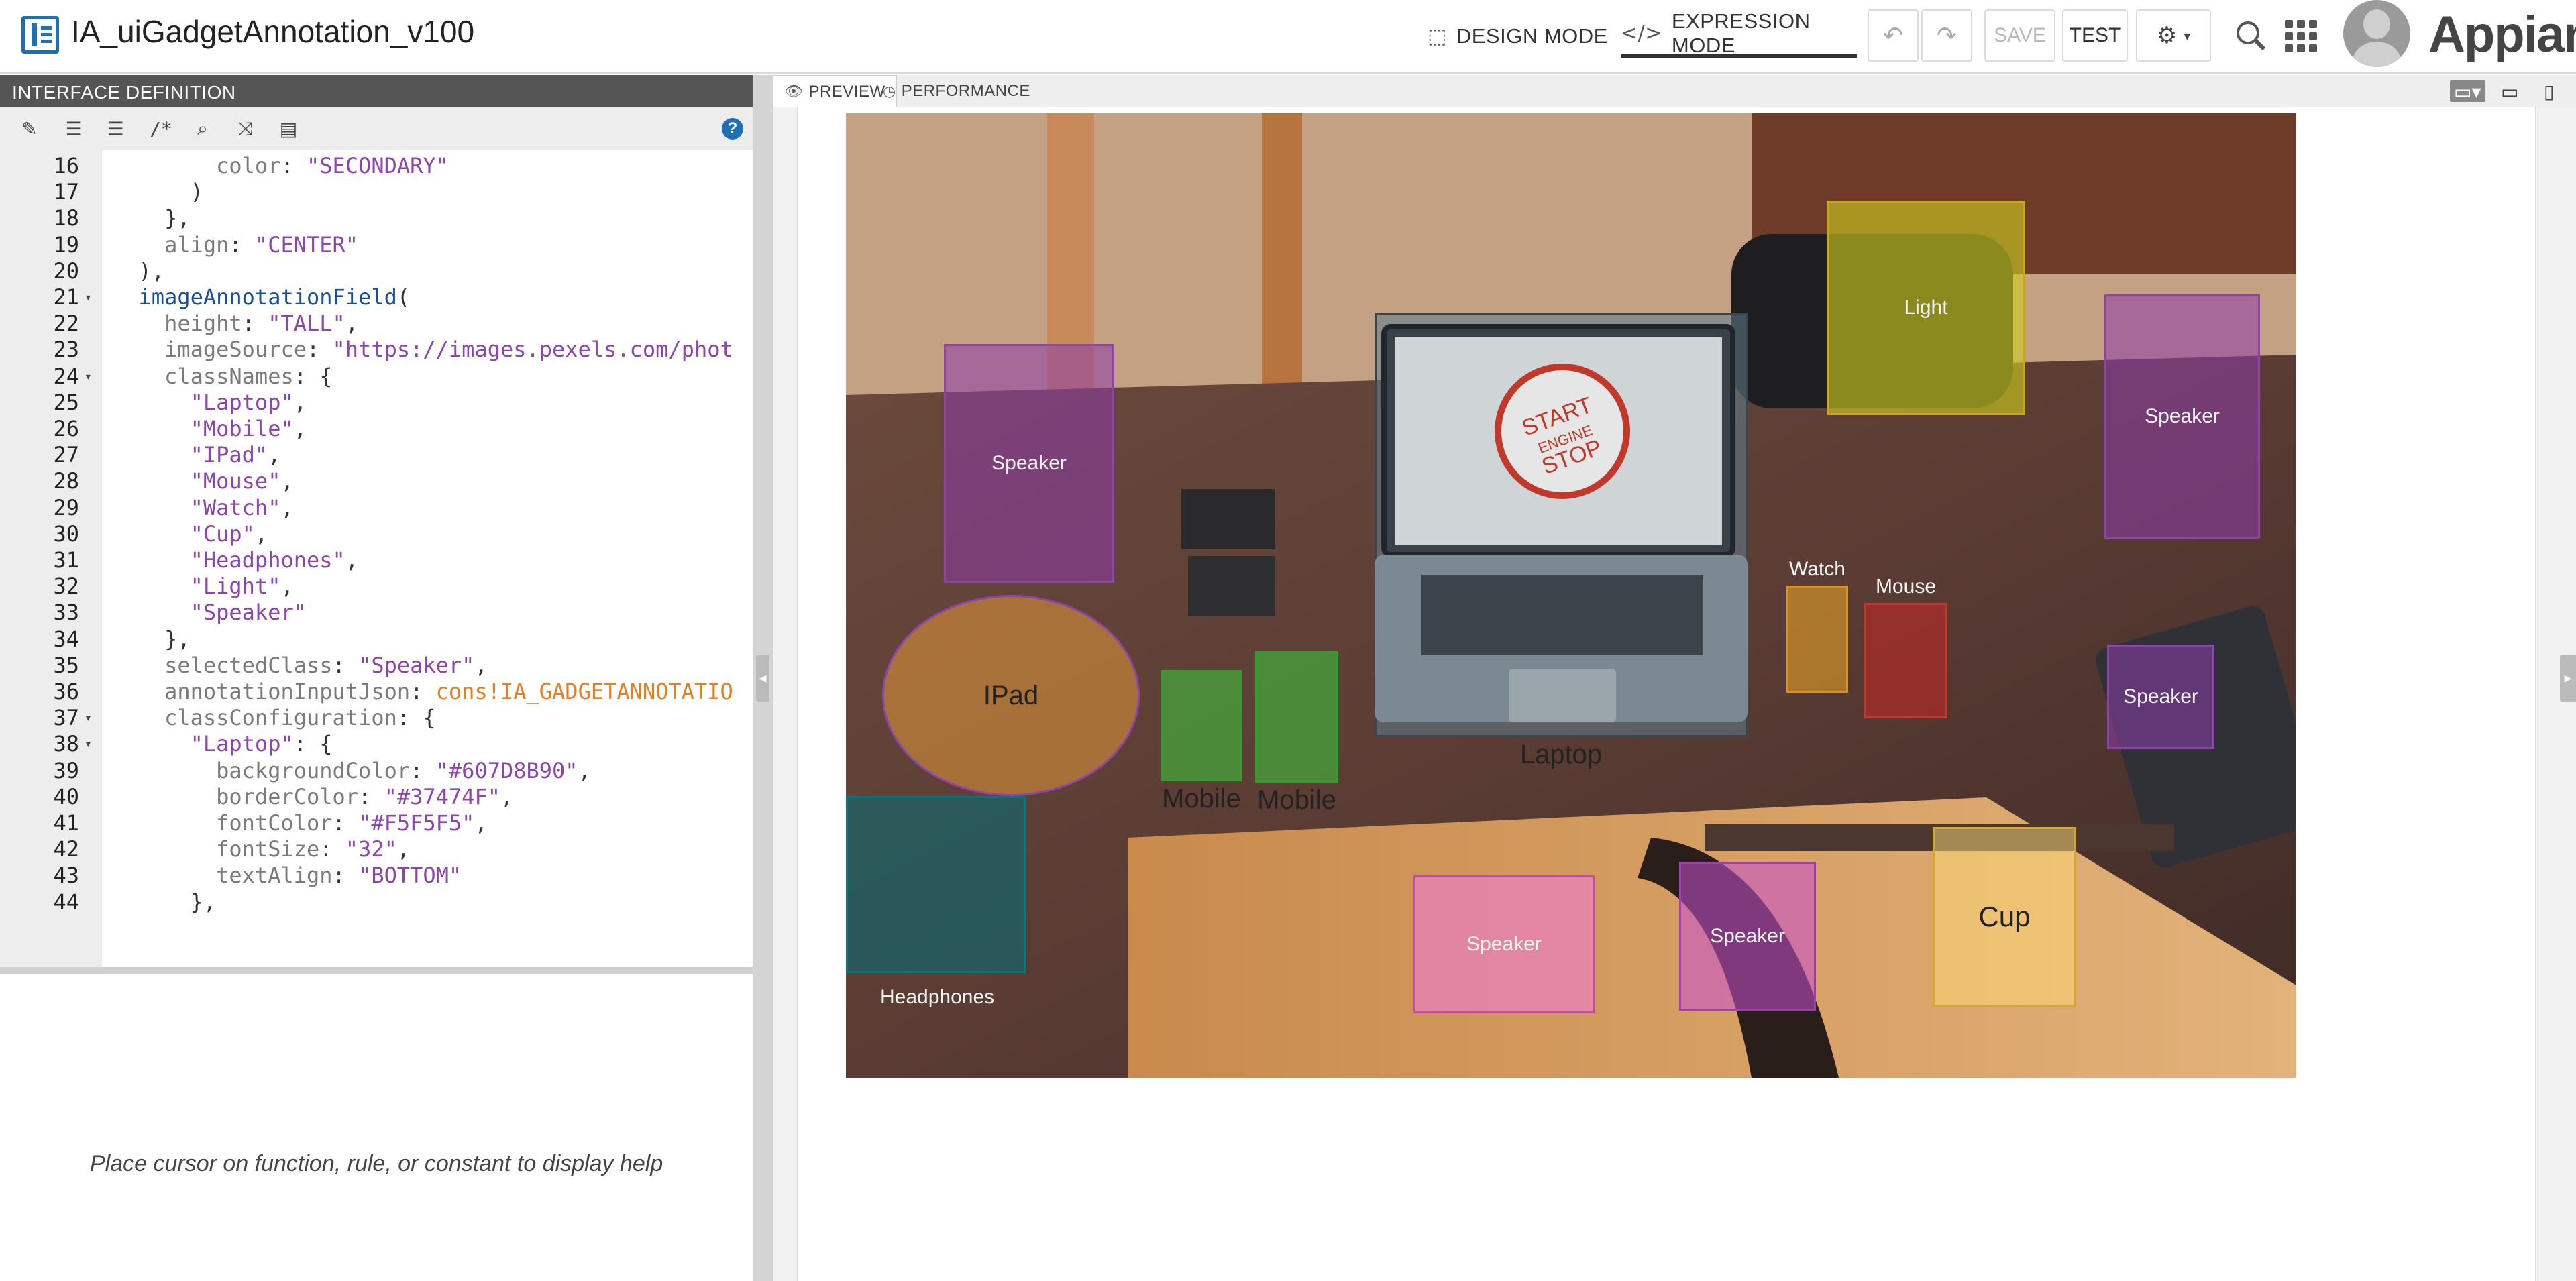 The image size is (2576, 1281). Describe the element at coordinates (376, 455) in the screenshot. I see `code-line: 27 "IPad",` at that location.